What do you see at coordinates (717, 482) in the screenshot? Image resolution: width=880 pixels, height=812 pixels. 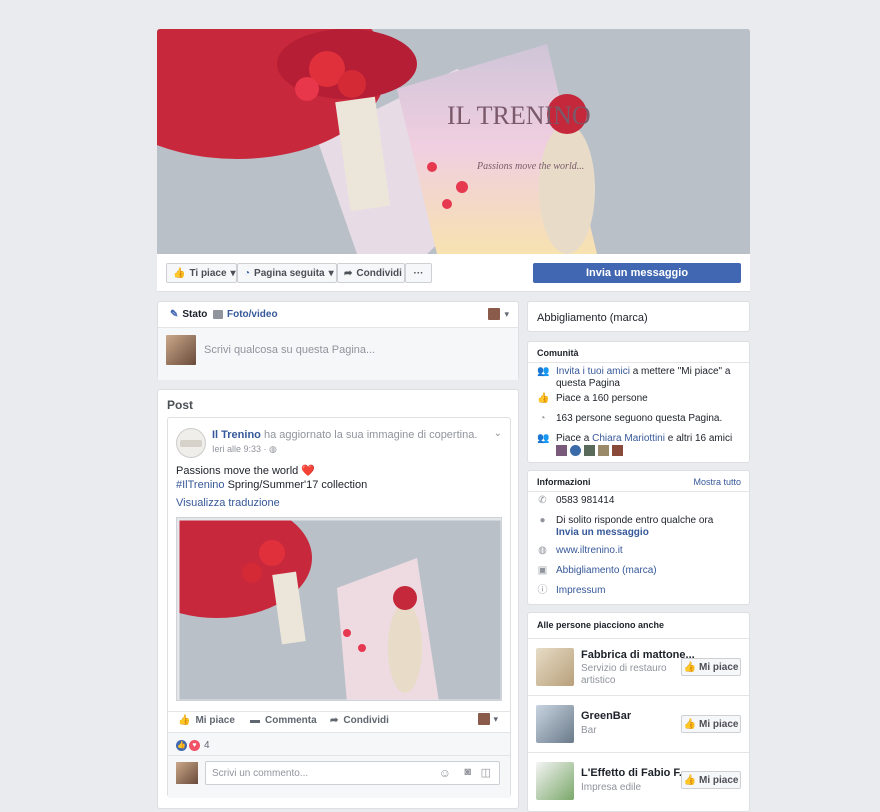 I see `show-all-link: Mostra tutto` at bounding box center [717, 482].